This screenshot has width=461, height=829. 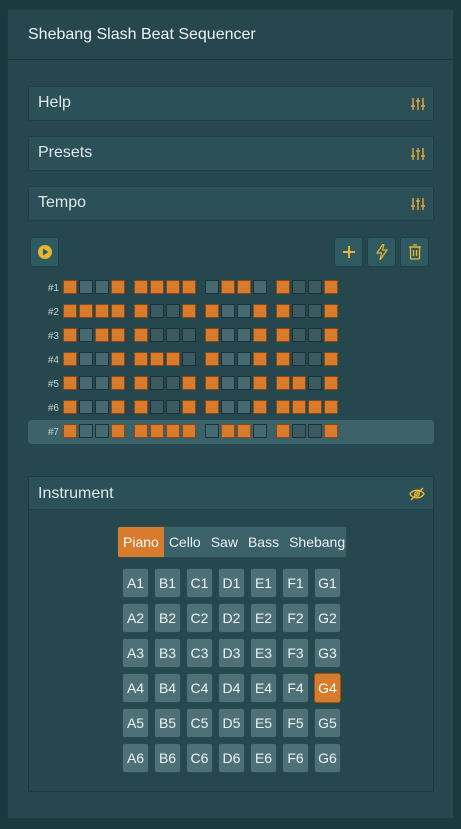 What do you see at coordinates (199, 618) in the screenshot?
I see `note-key: C2` at bounding box center [199, 618].